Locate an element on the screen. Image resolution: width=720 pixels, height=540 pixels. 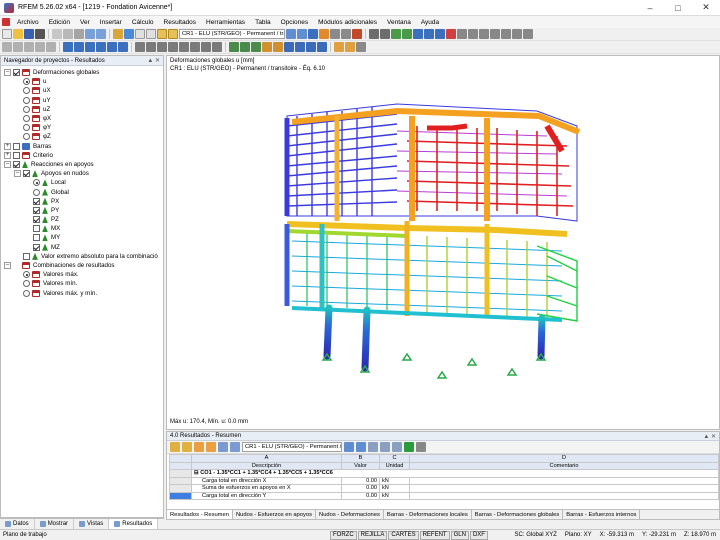
redo-icon is located at coordinates (101, 34).